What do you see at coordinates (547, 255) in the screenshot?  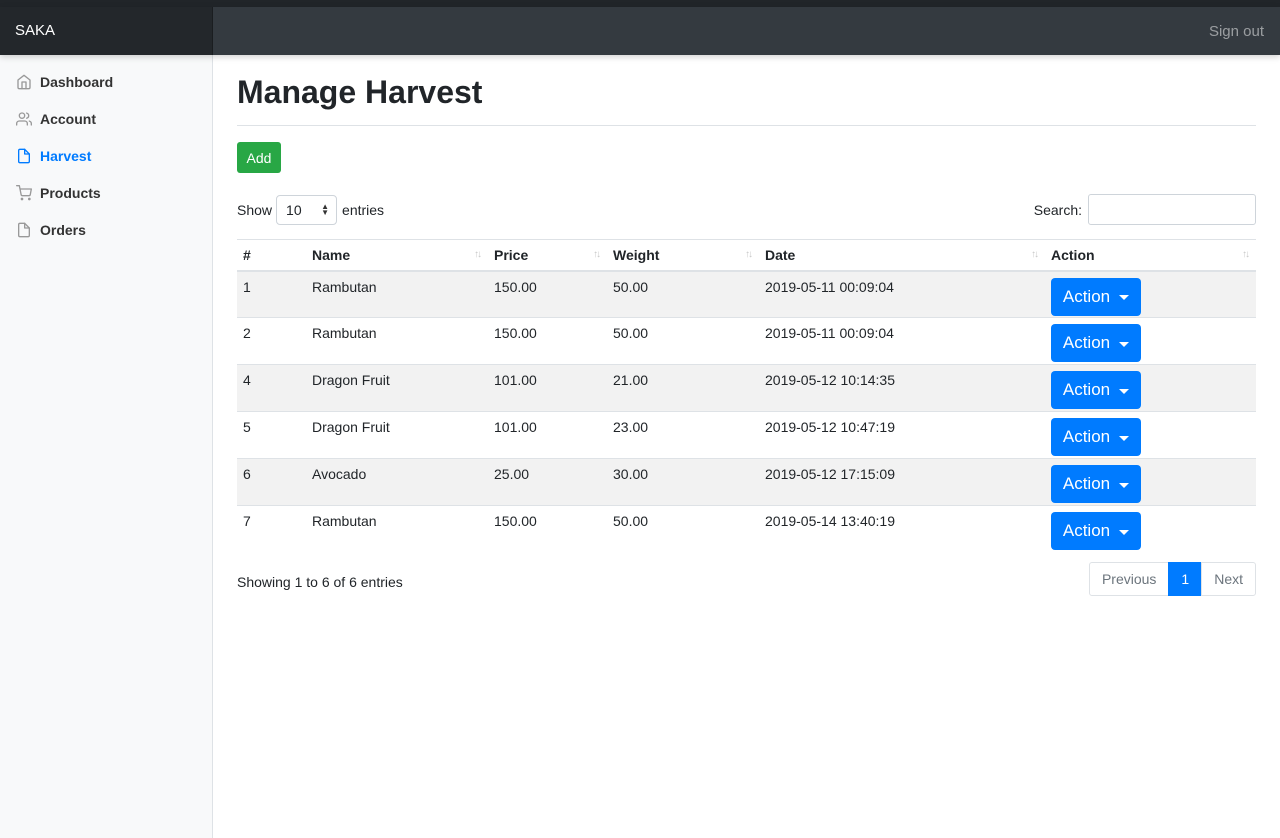 I see `column-header-price: Price ↑↓` at bounding box center [547, 255].